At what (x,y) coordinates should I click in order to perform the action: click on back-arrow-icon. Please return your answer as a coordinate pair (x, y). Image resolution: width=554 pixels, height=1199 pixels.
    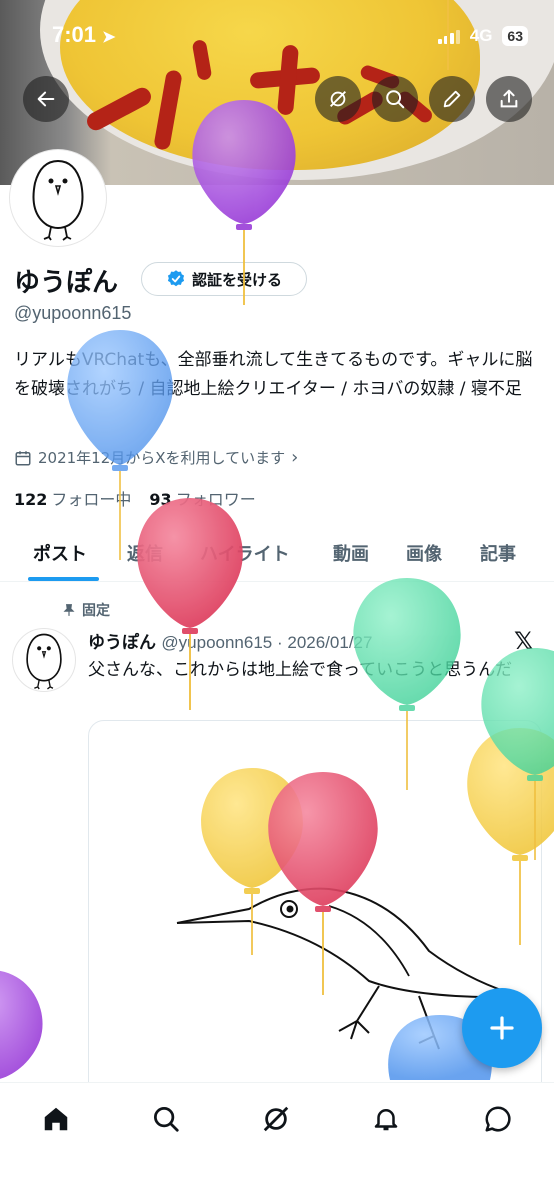
    Looking at the image, I should click on (46, 99).